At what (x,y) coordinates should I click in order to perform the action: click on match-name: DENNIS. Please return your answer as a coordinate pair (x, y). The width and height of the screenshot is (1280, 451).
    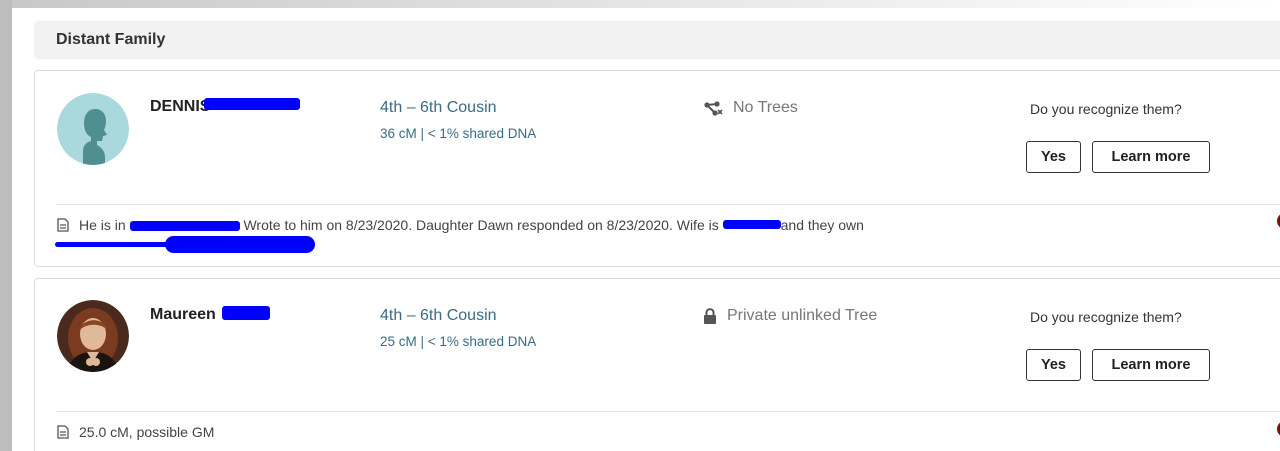
    Looking at the image, I should click on (225, 107).